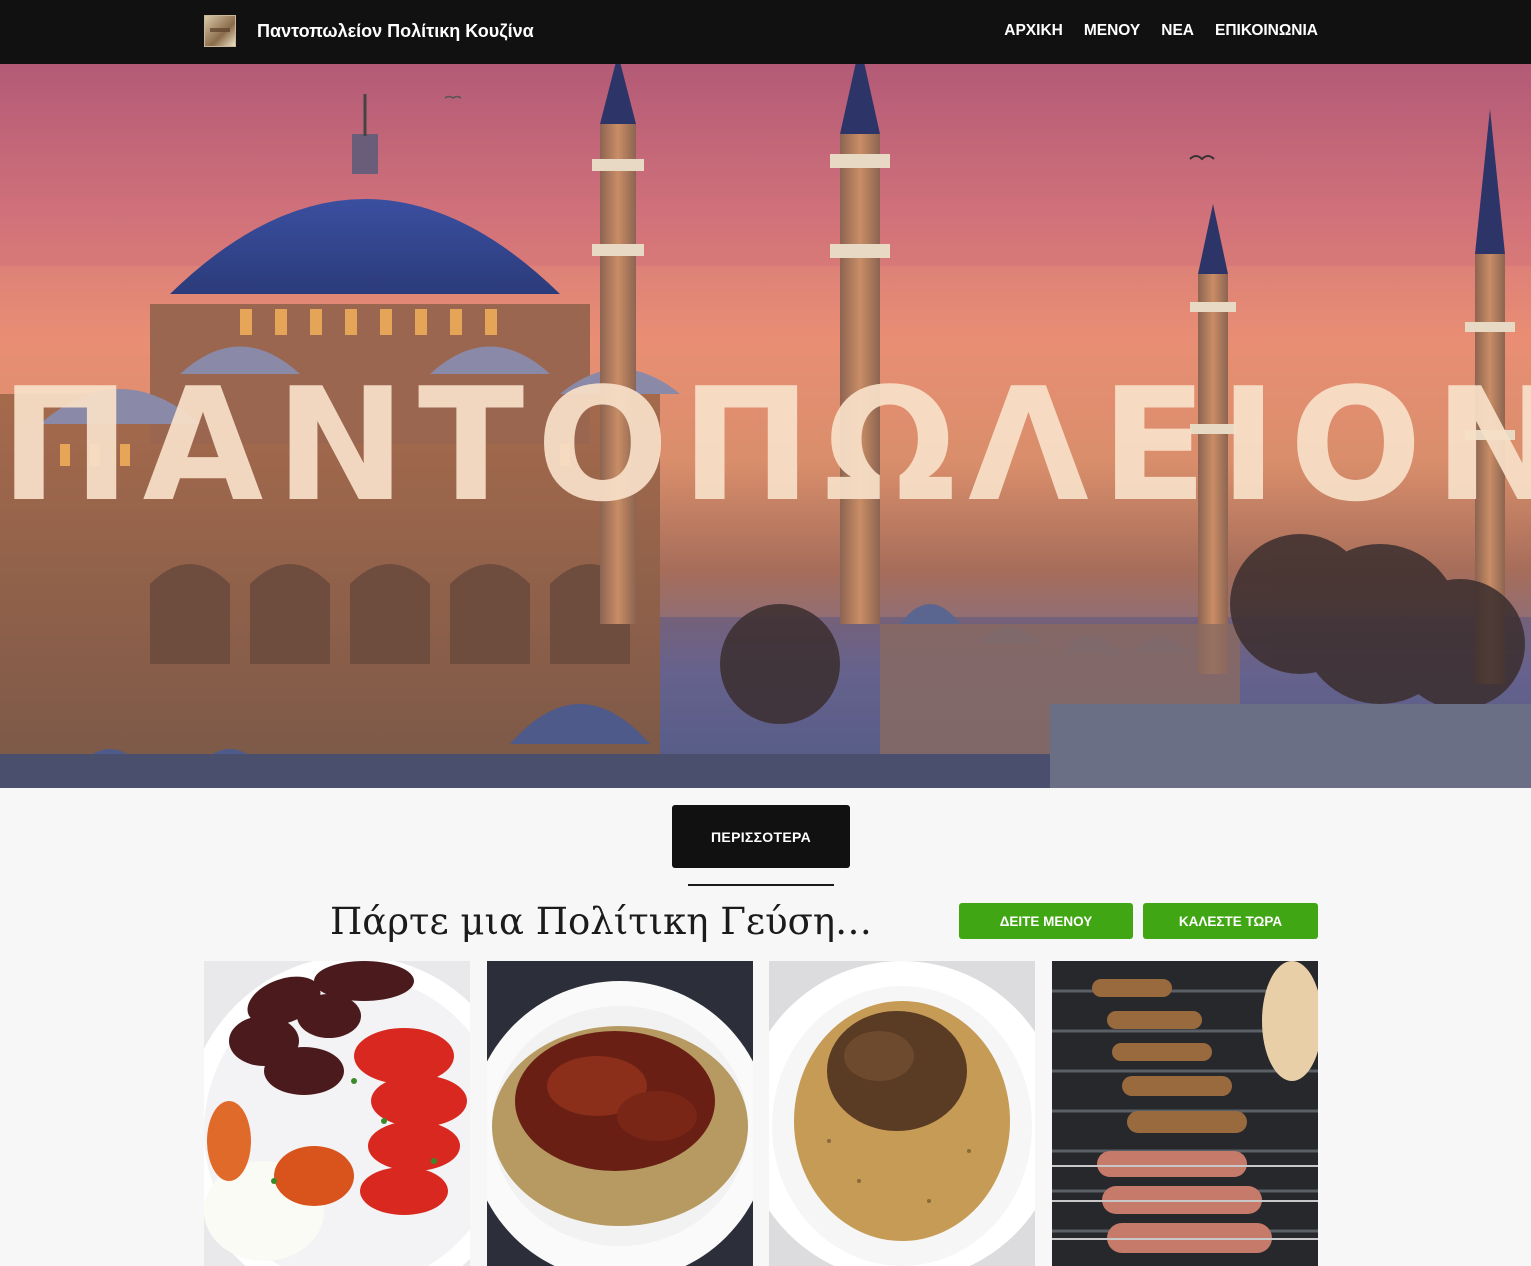 This screenshot has width=1531, height=1266. I want to click on call-now-button: ΚΑΛΕΣΤΕ ΤΩΡΑ, so click(1230, 921).